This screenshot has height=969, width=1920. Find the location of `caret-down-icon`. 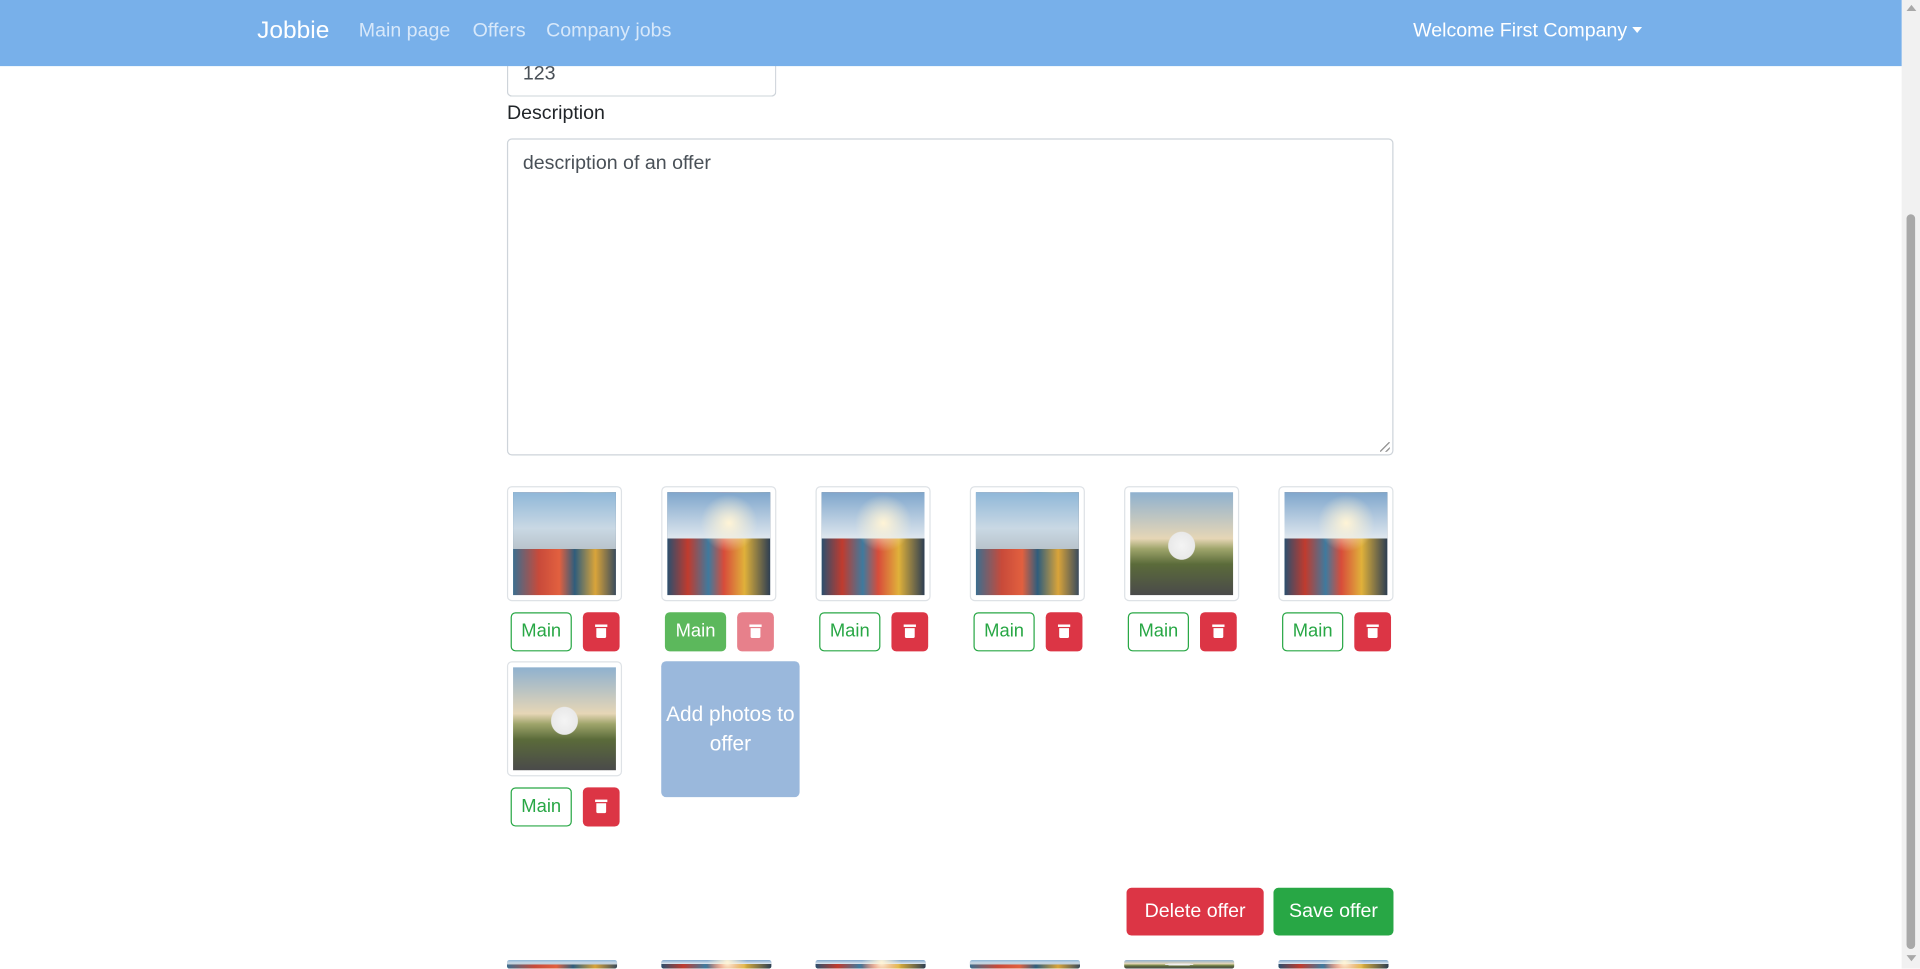

caret-down-icon is located at coordinates (1637, 30).